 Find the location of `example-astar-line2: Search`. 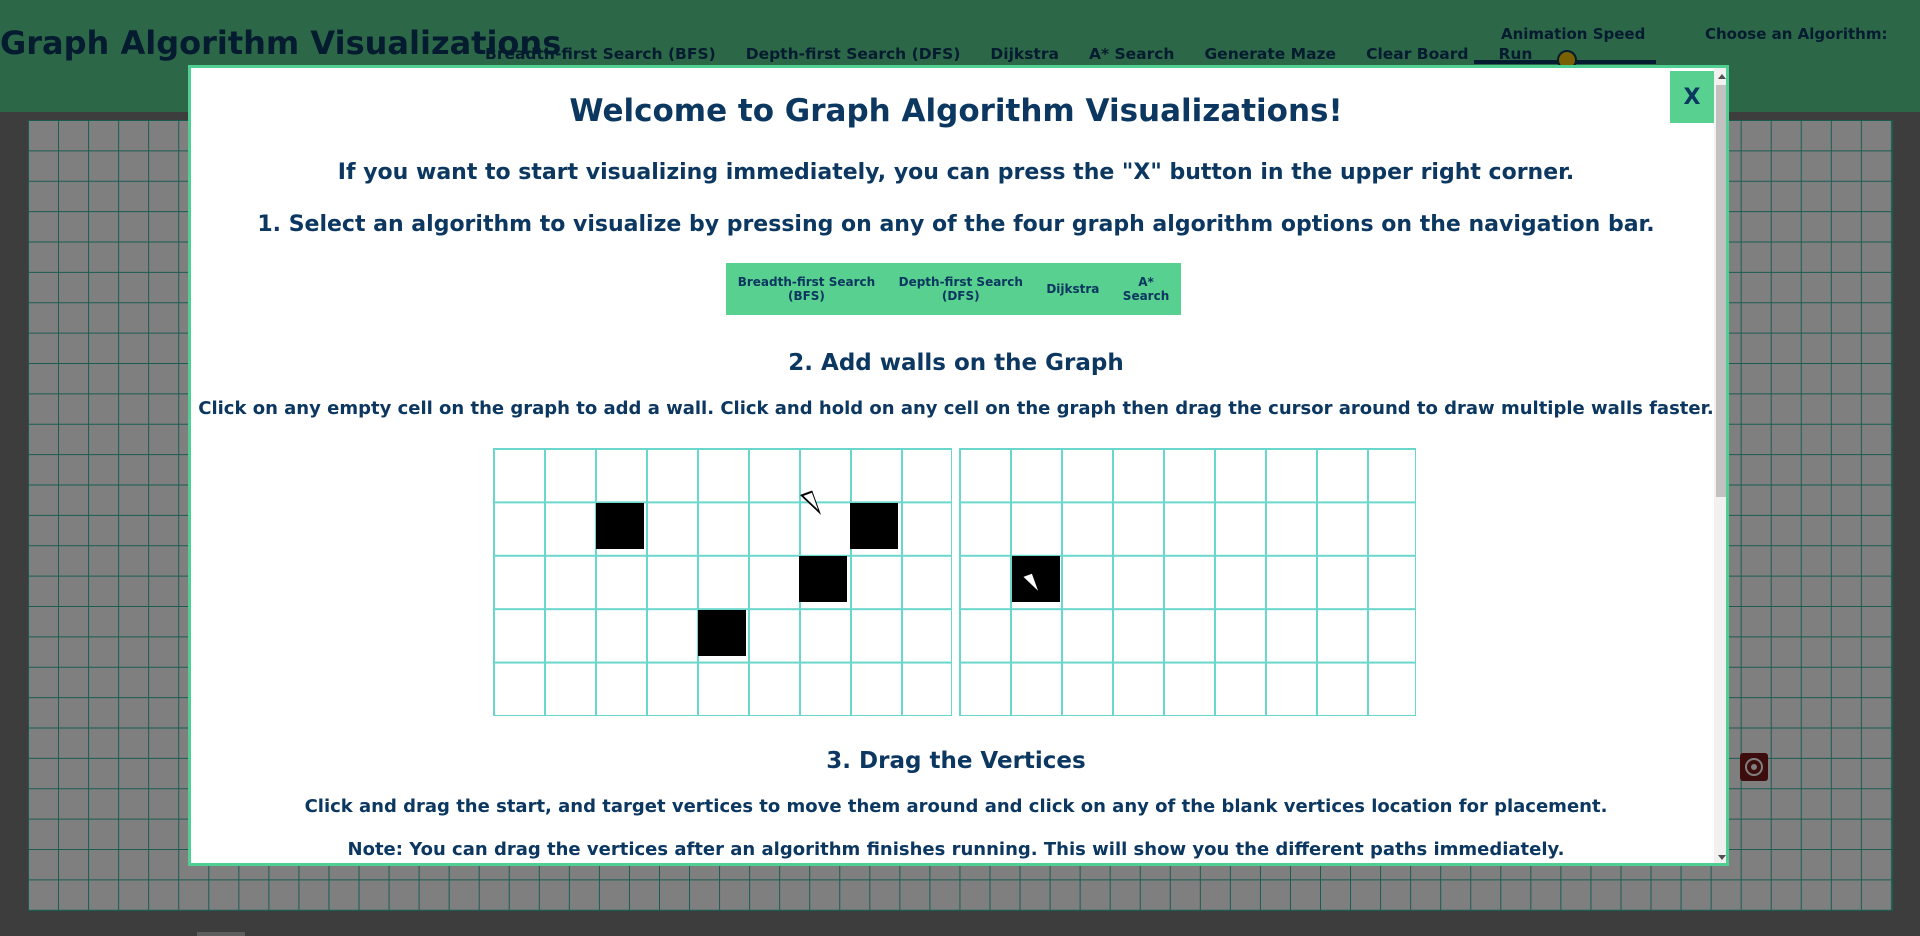

example-astar-line2: Search is located at coordinates (1146, 296).